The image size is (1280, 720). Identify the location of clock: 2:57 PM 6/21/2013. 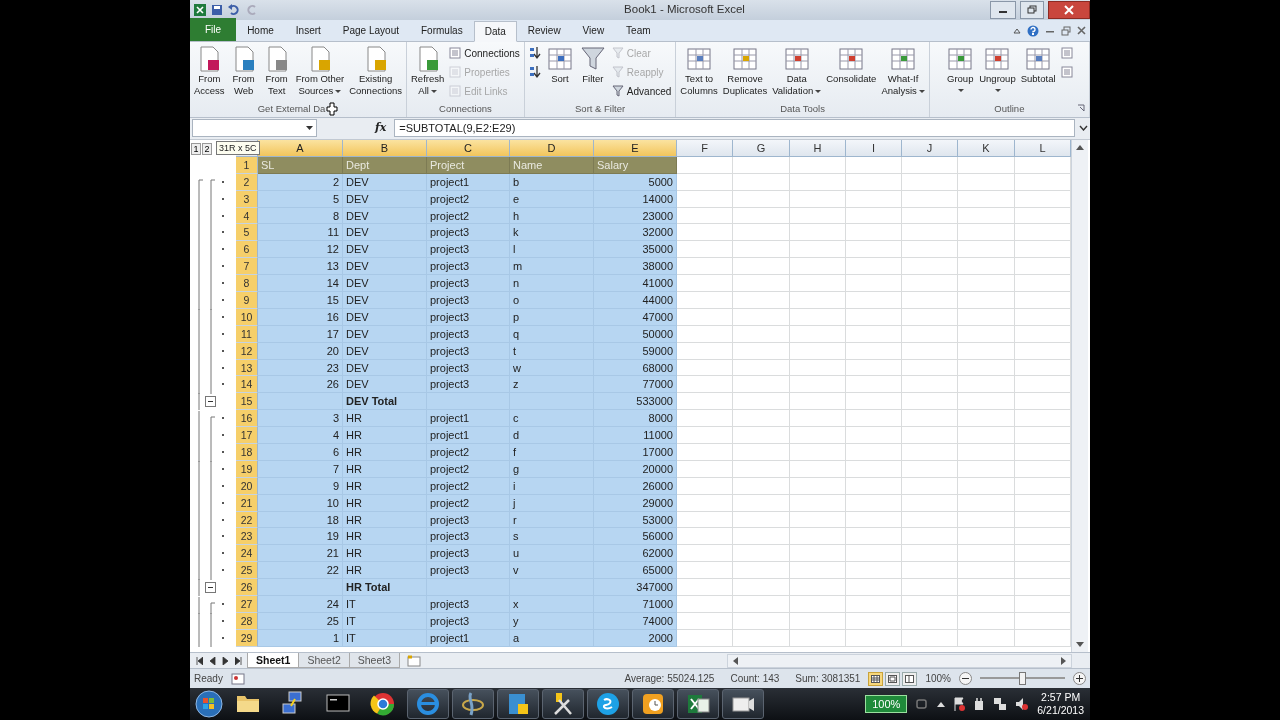
(1060, 704).